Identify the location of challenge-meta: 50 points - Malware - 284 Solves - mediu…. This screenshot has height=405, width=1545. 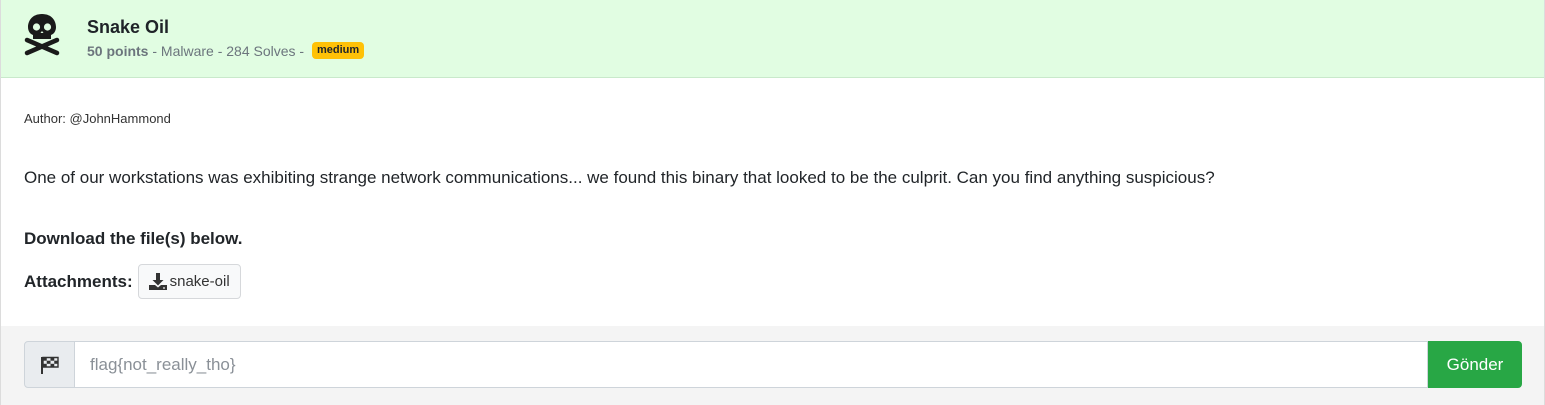
(226, 50).